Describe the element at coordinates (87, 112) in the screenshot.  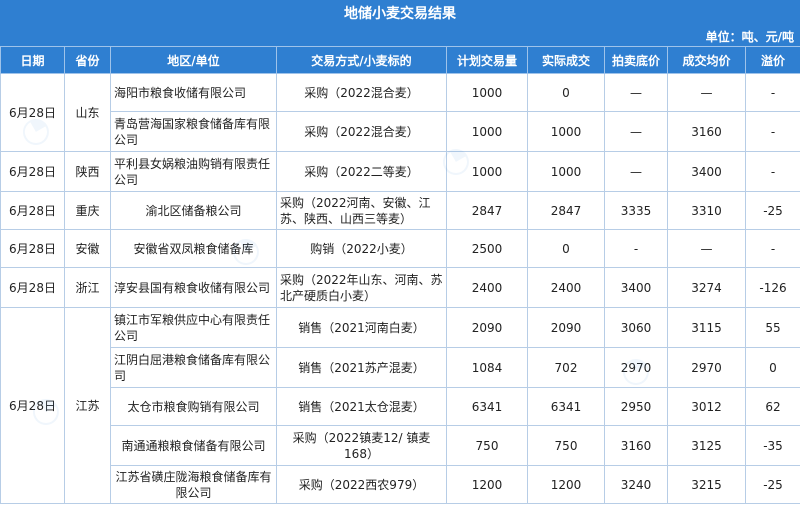
I see `cell-province: 山东` at that location.